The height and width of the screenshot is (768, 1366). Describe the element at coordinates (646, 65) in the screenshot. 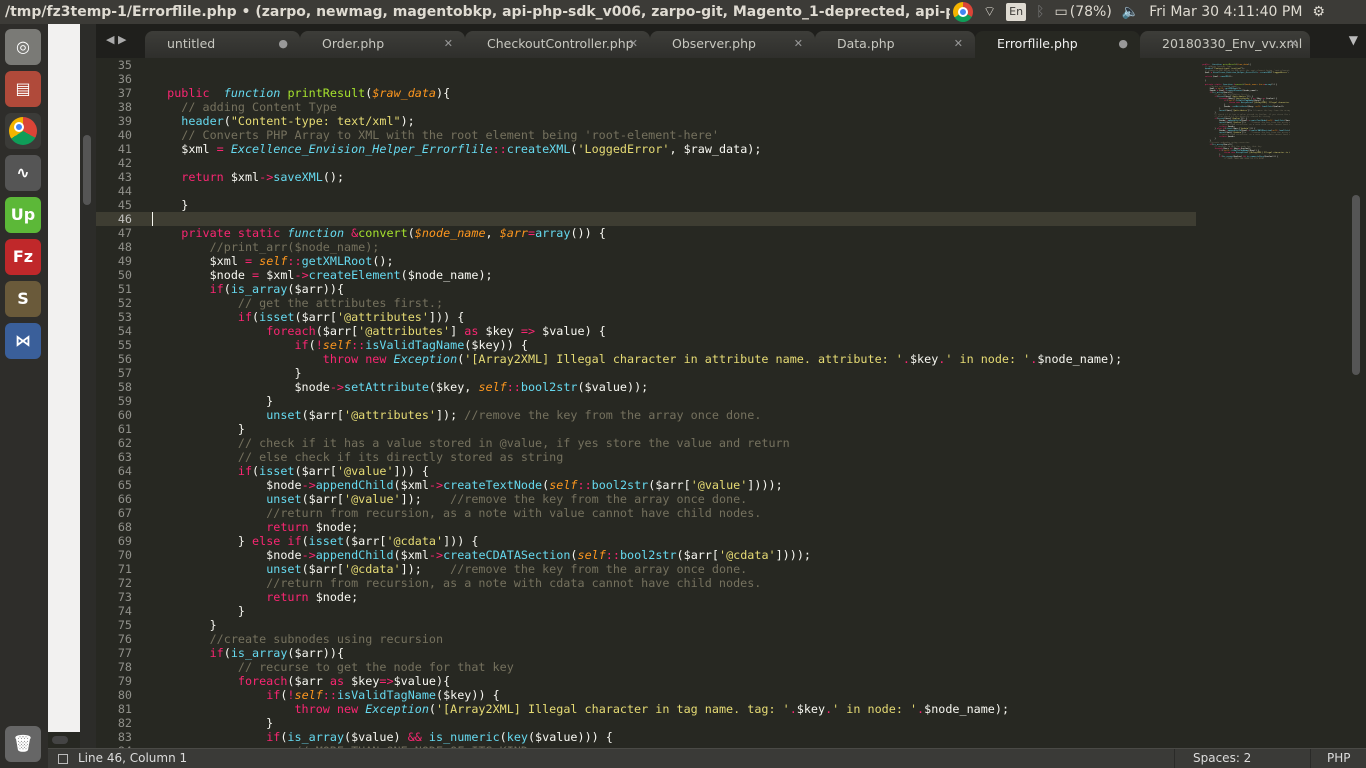

I see `code-line: 35` at that location.